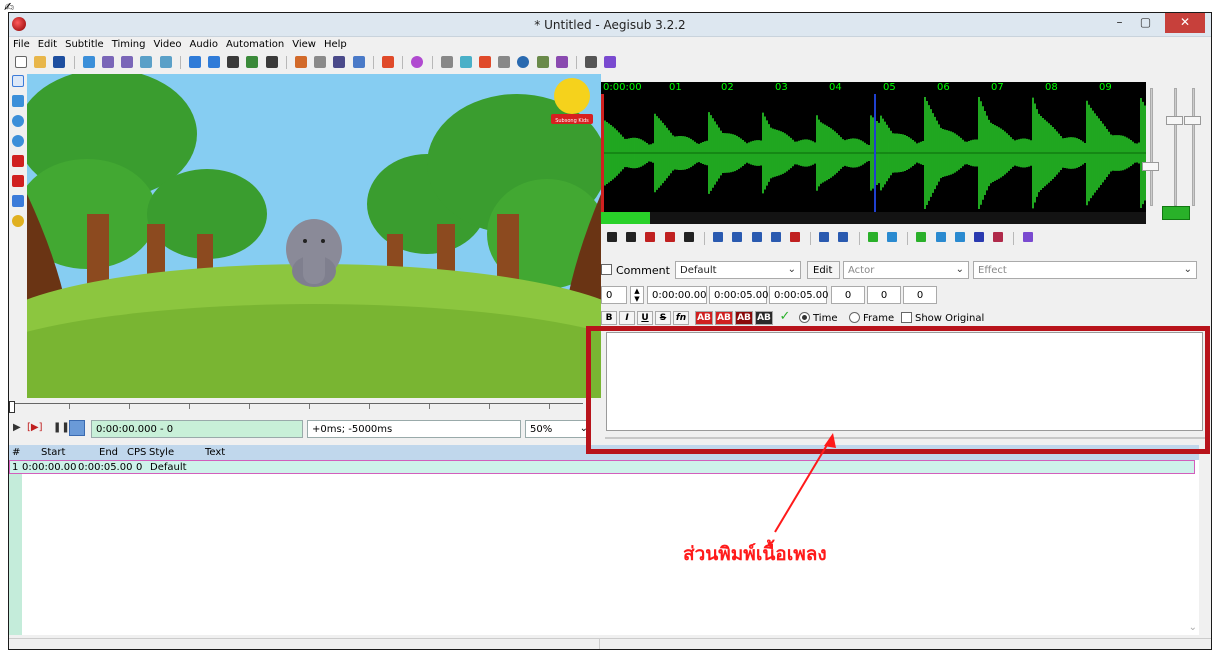 This screenshot has width=1216, height=652. I want to click on style-select: Default ⌄, so click(738, 270).